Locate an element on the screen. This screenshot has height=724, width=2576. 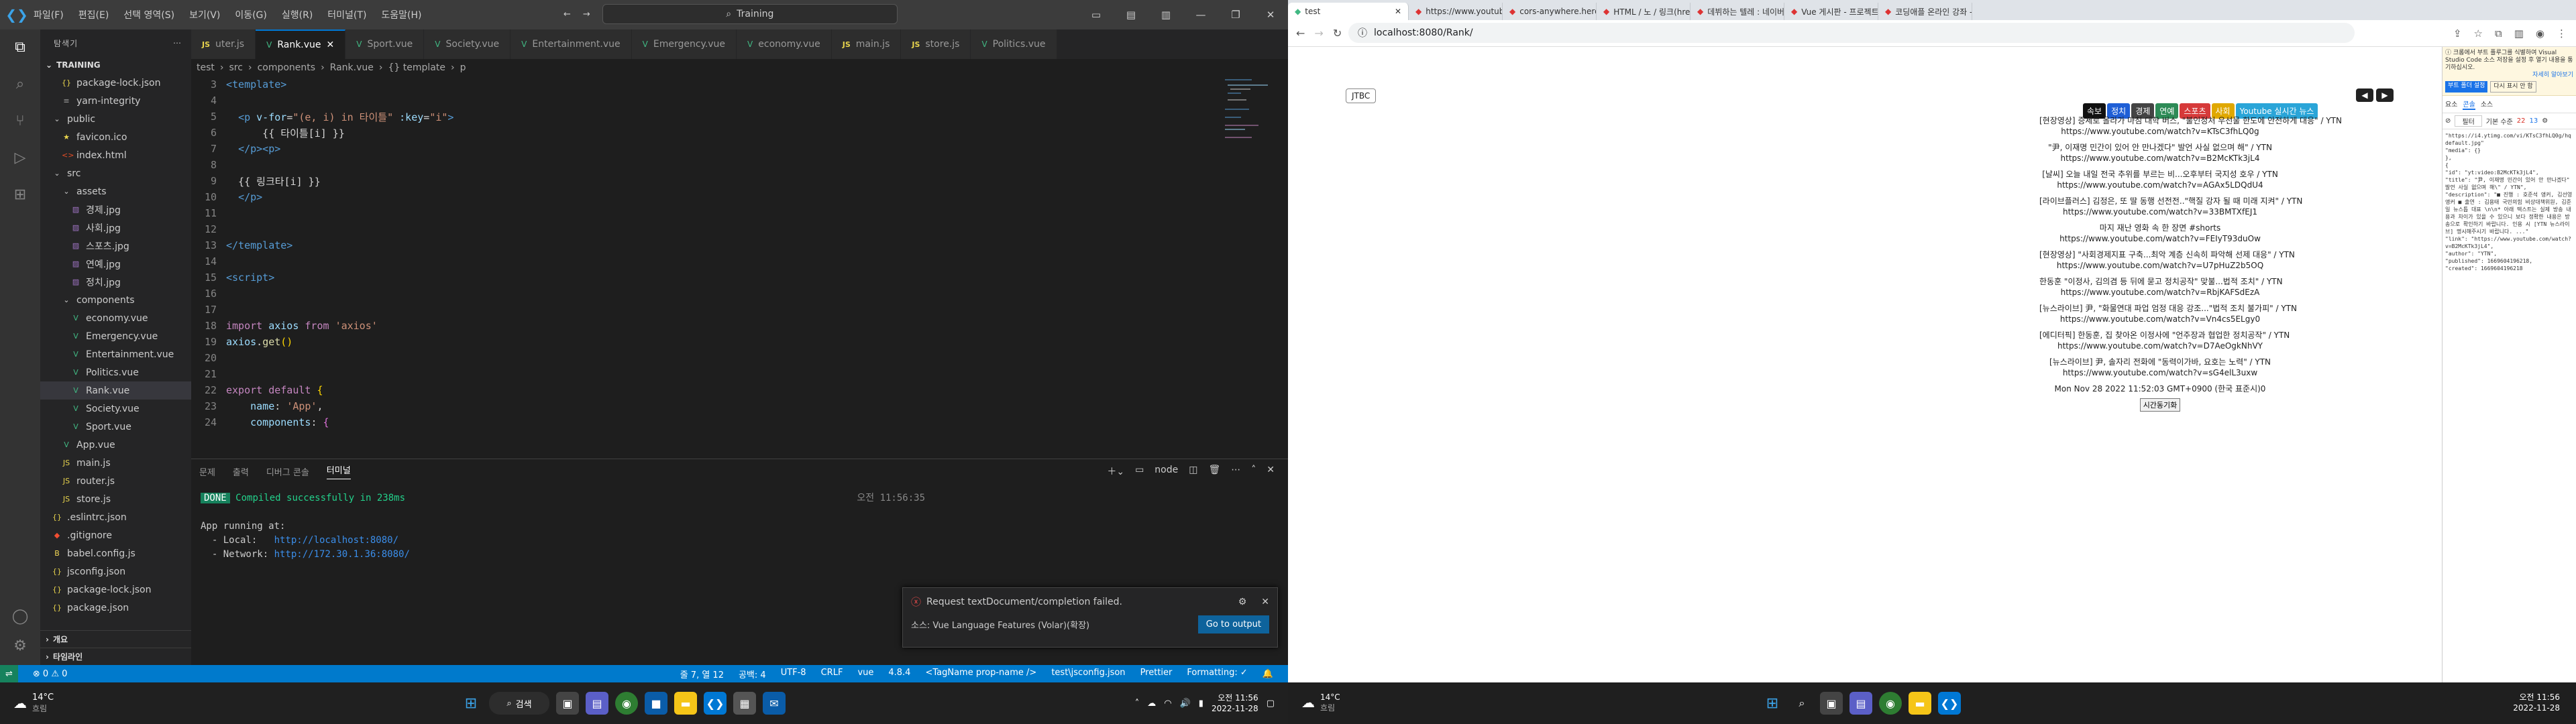
back-arrow-icon: ← is located at coordinates (567, 14).